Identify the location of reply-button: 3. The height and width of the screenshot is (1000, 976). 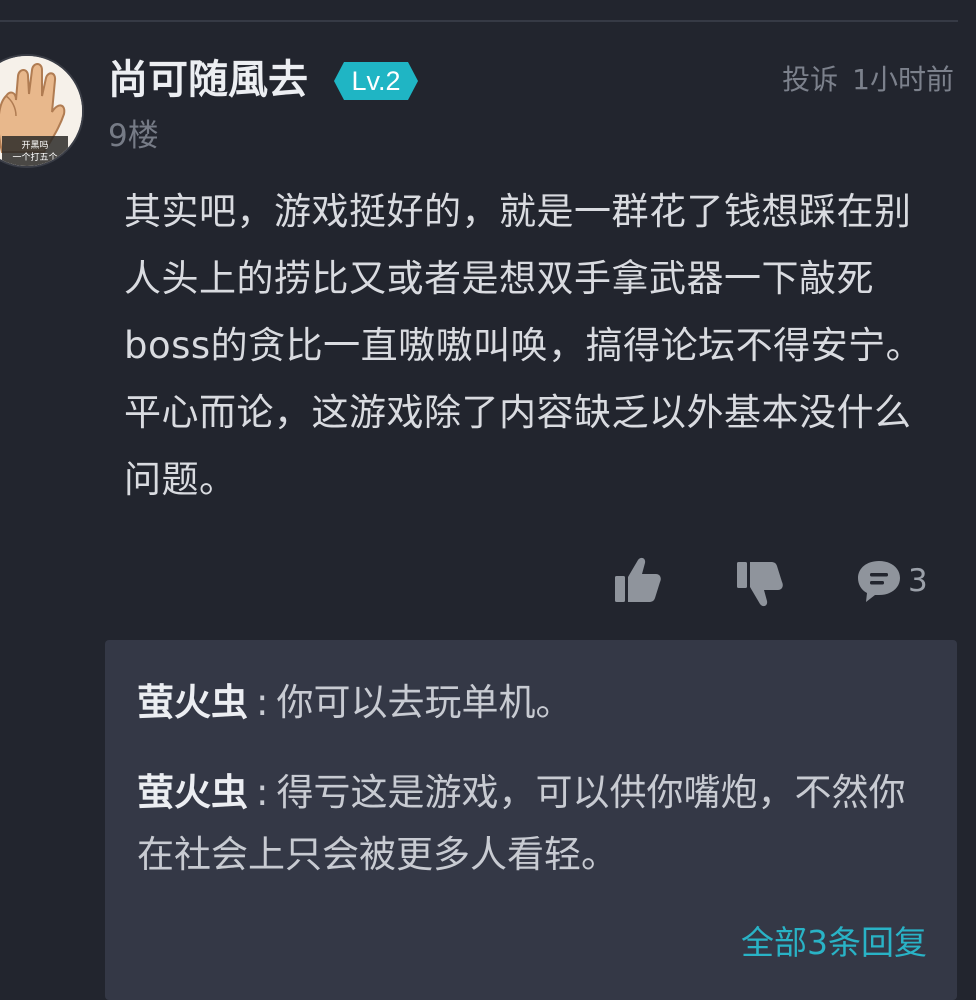
(892, 581).